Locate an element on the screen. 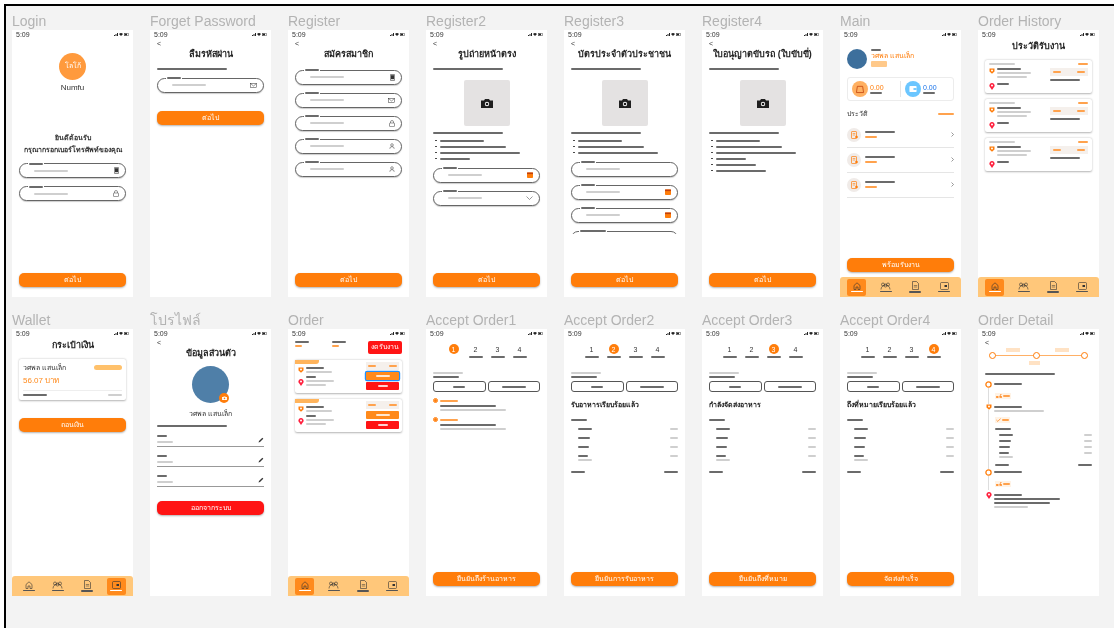  camera-badge is located at coordinates (224, 397).